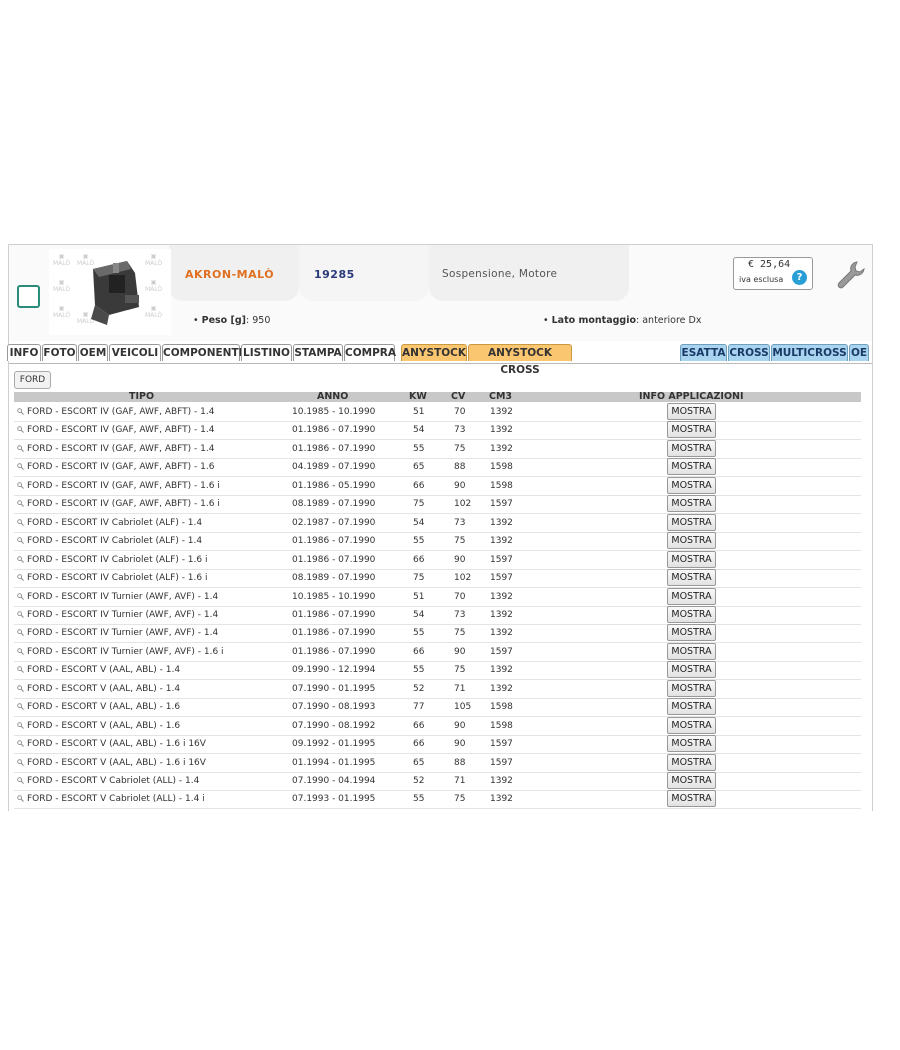  Describe the element at coordinates (318, 352) in the screenshot. I see `tab-stampa: STAMPA` at that location.